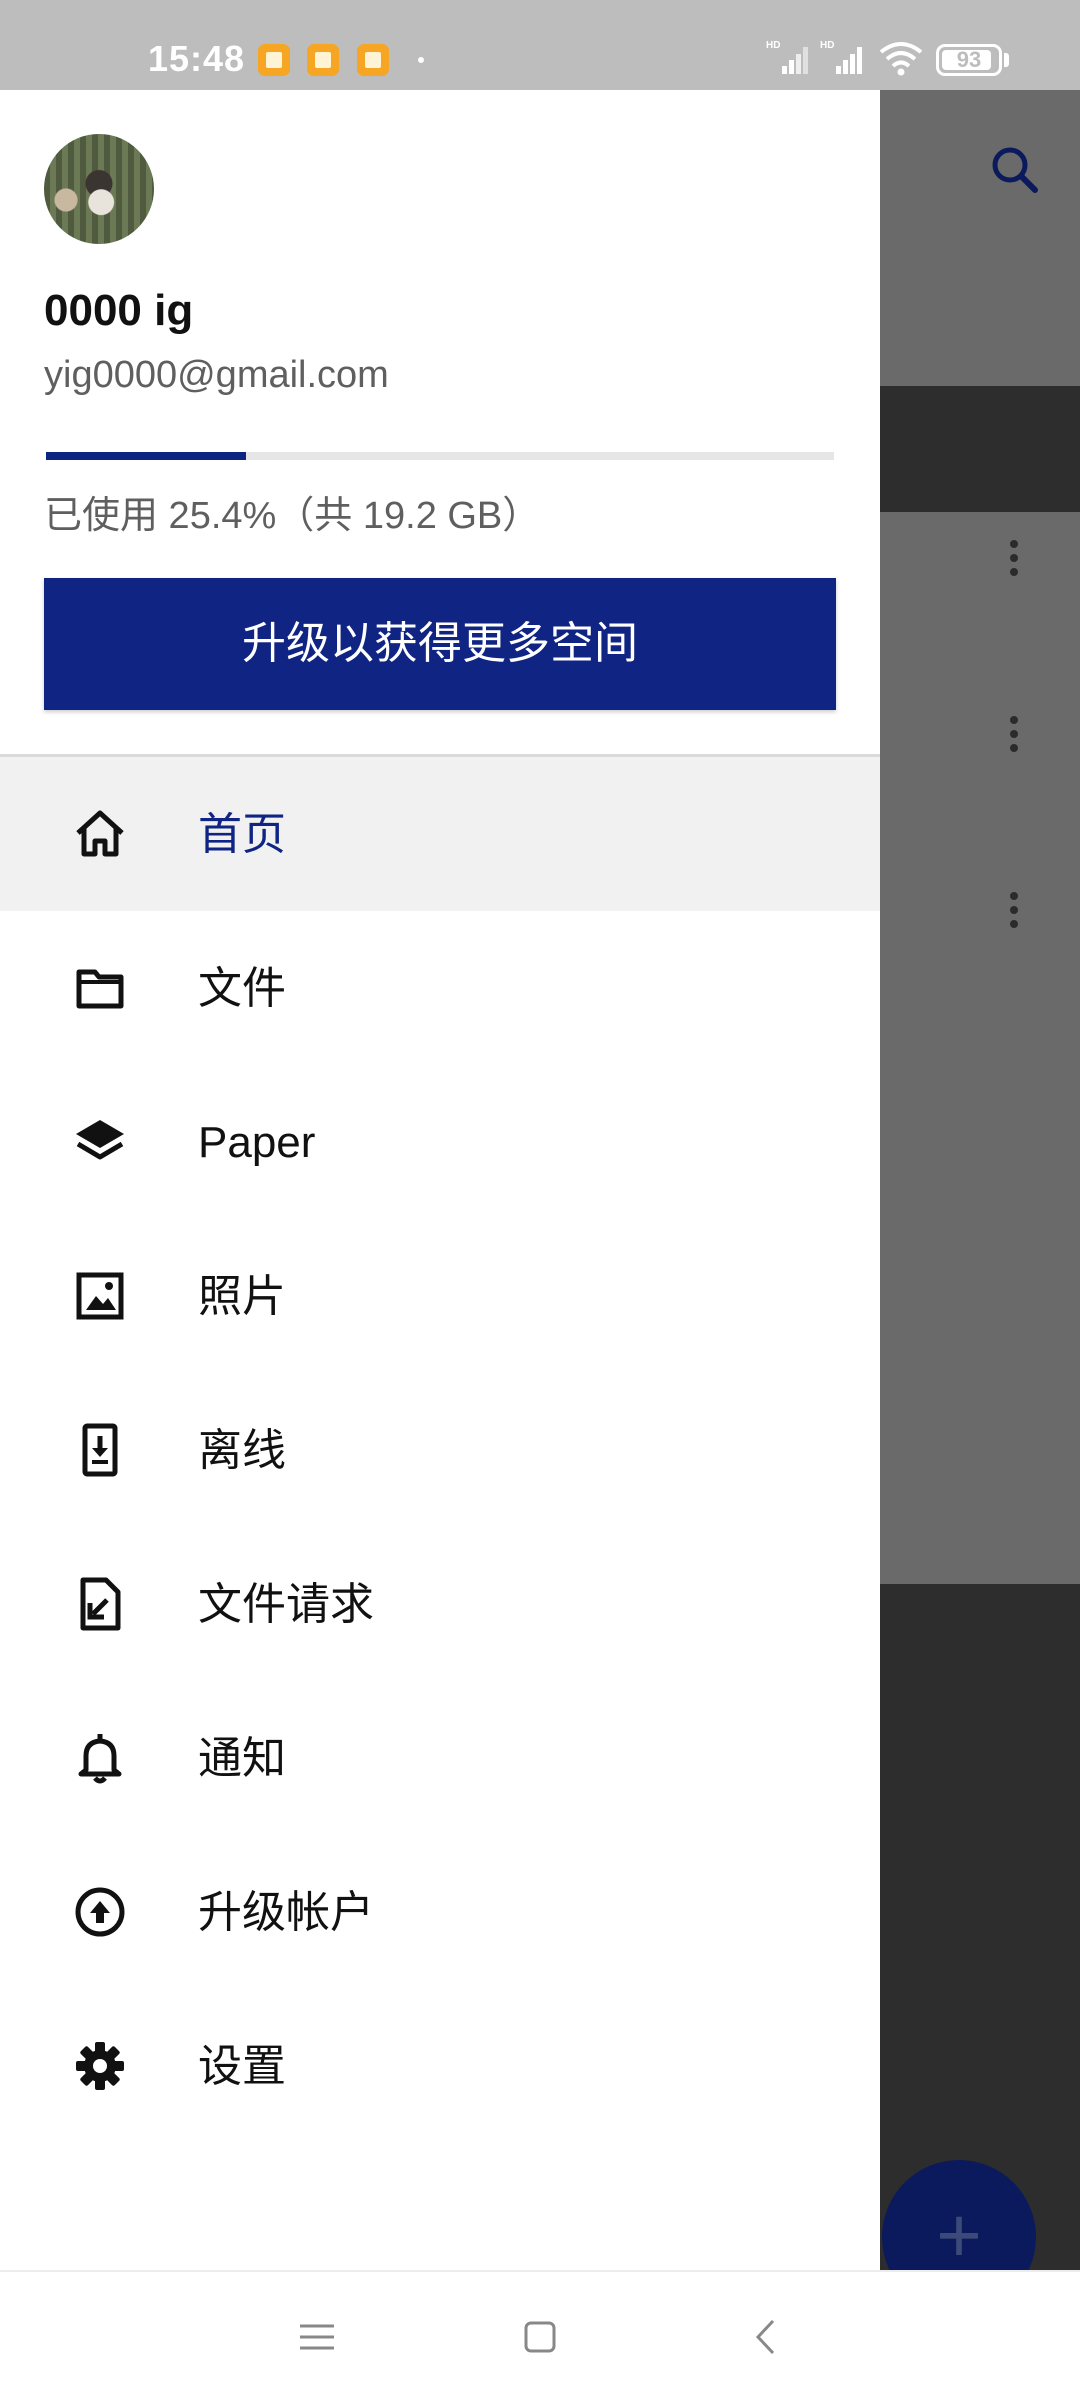 The width and height of the screenshot is (1080, 2400). What do you see at coordinates (440, 2066) in the screenshot?
I see `menu-item-settings: 设置` at bounding box center [440, 2066].